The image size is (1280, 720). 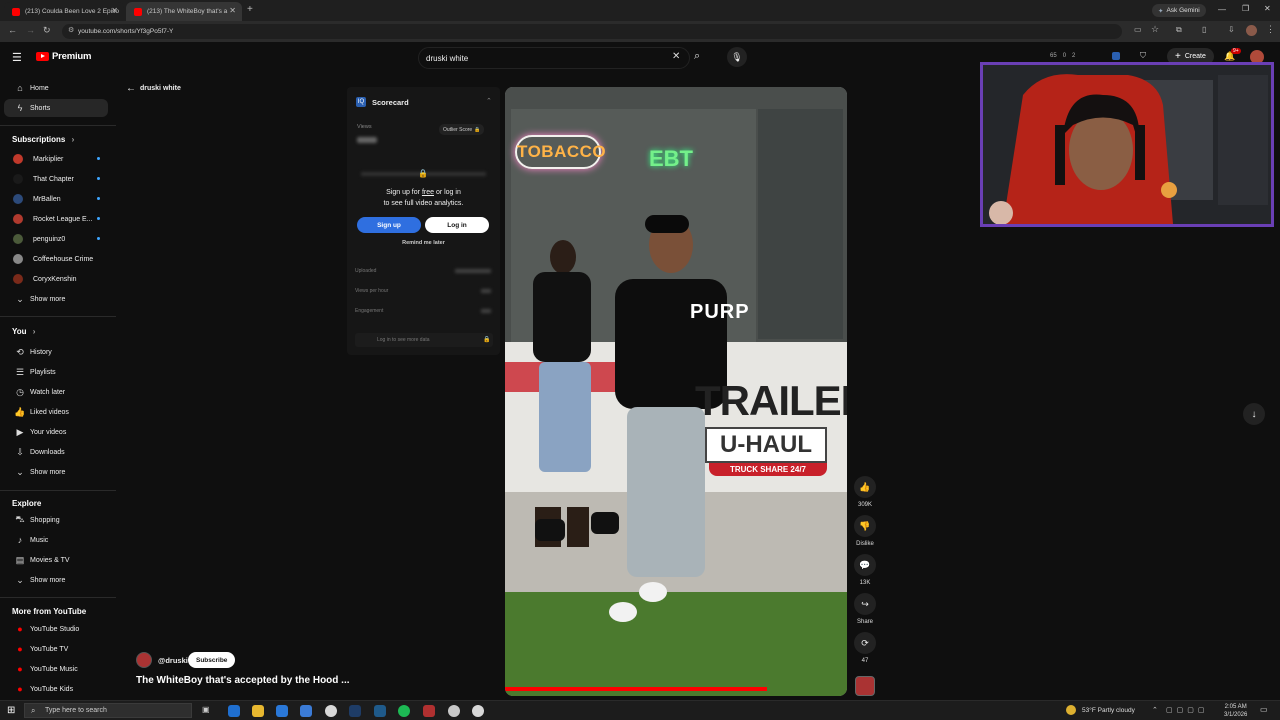 I want to click on extensions-icon: ⧉, so click(x=1179, y=30).